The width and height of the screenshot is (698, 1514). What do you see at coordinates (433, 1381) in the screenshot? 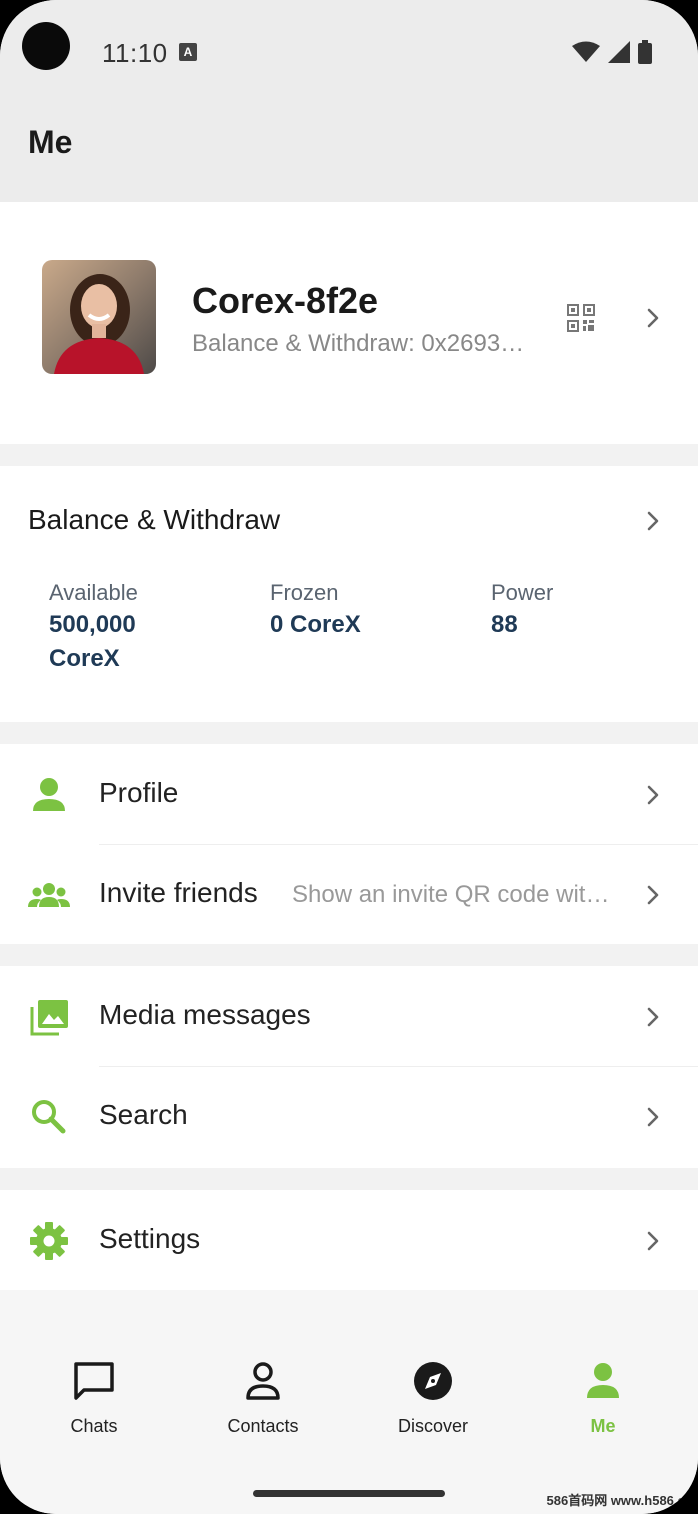
I see `compass-icon` at bounding box center [433, 1381].